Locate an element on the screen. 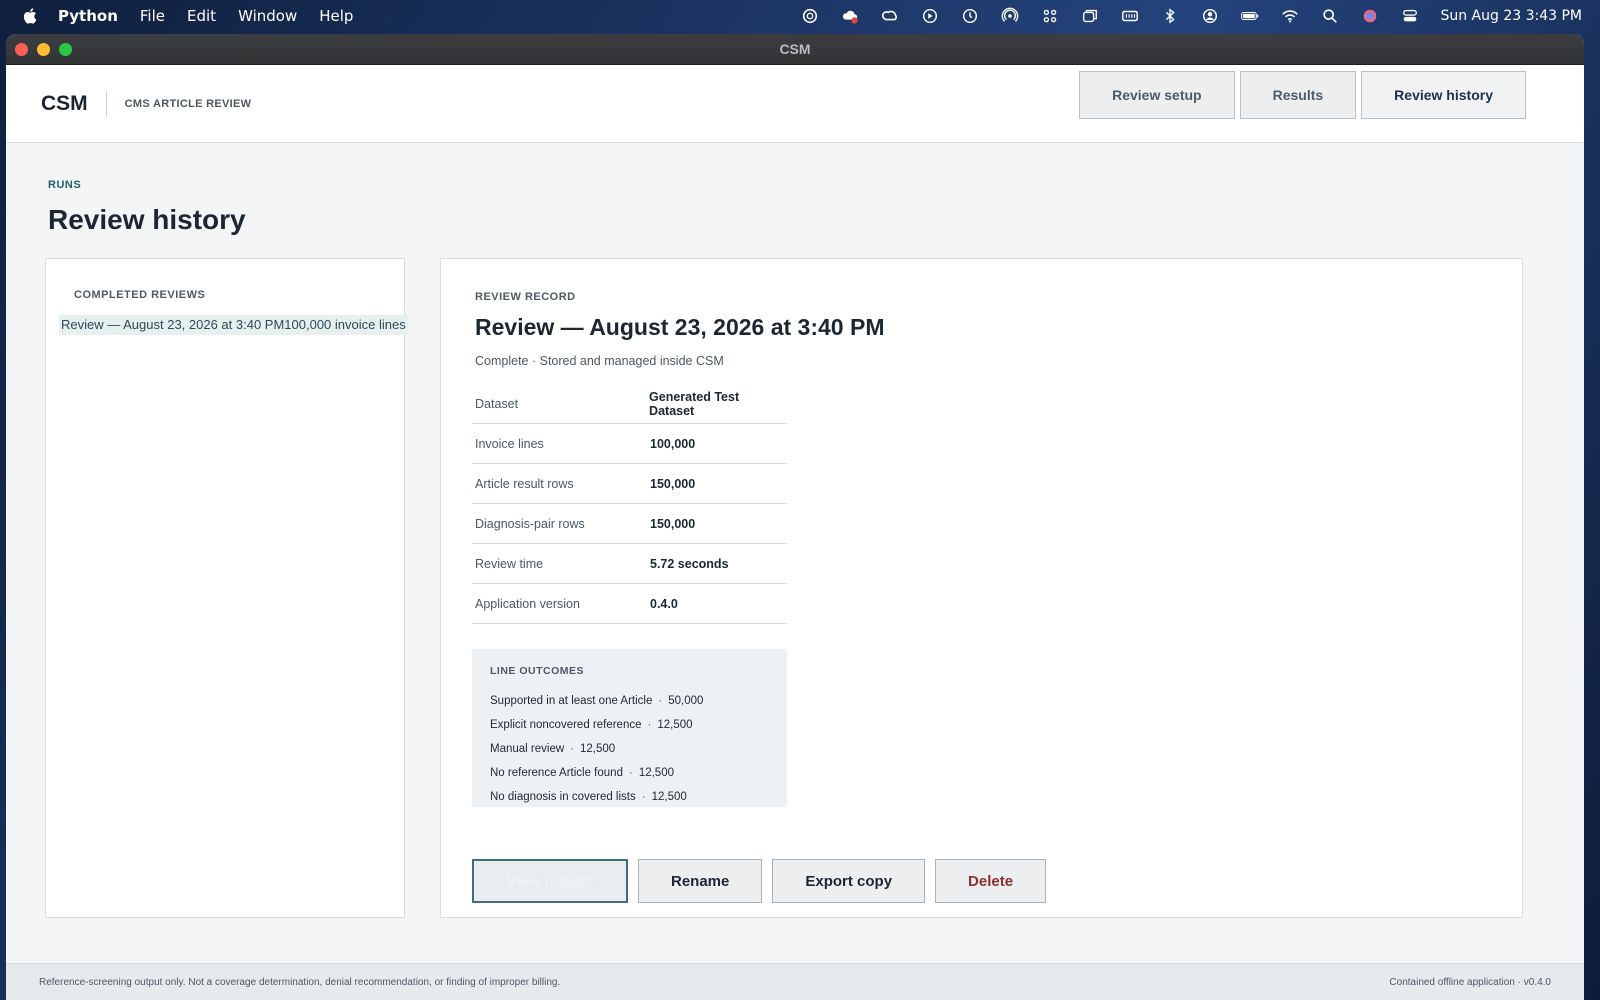 Image resolution: width=1600 pixels, height=1000 pixels. nav-results: Results is located at coordinates (1298, 95).